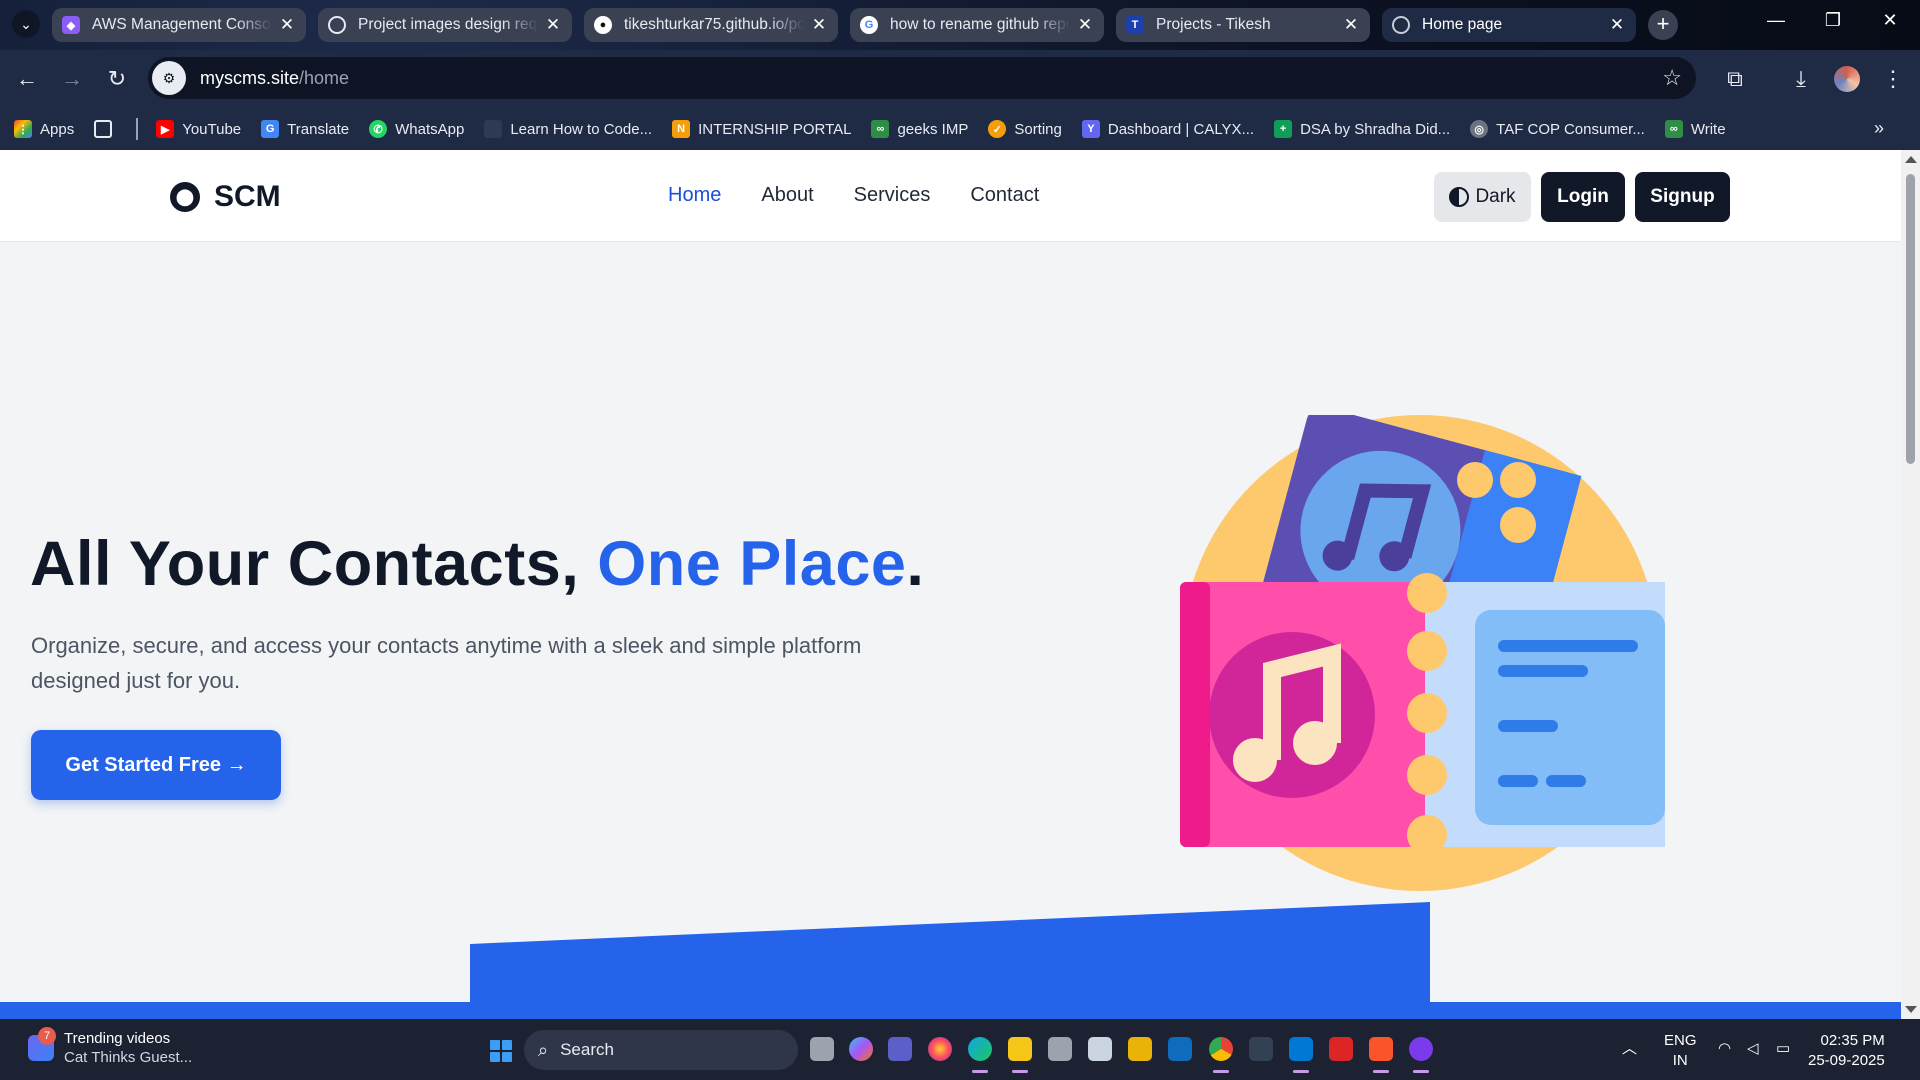 The image size is (1920, 1080). I want to click on bookmark-star-icon: ☆, so click(1672, 78).